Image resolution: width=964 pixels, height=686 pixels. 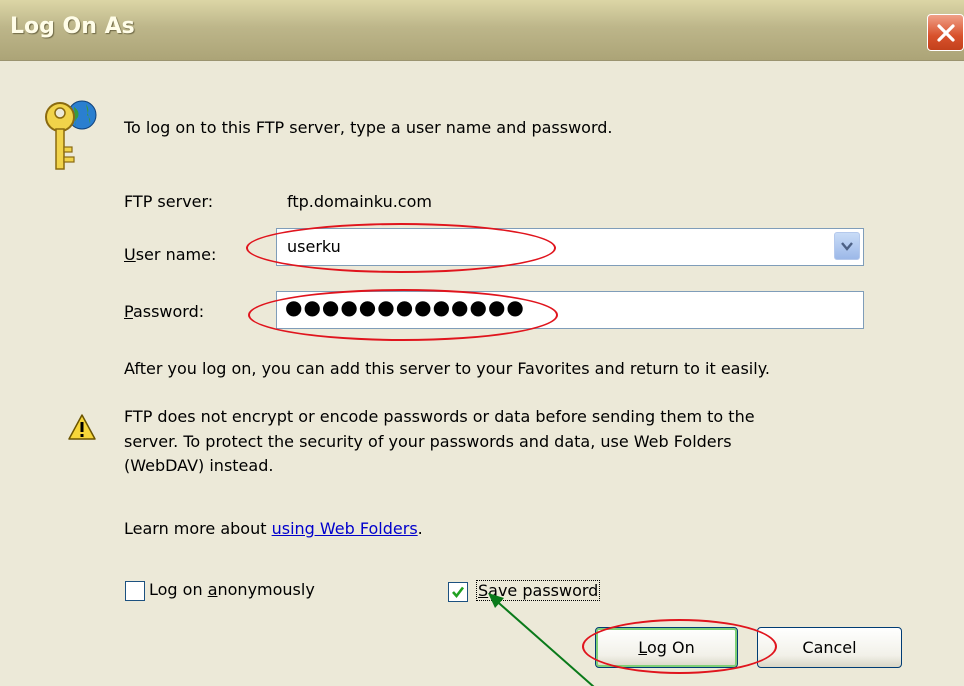 I want to click on password-highlight-ellipse, so click(x=403, y=315).